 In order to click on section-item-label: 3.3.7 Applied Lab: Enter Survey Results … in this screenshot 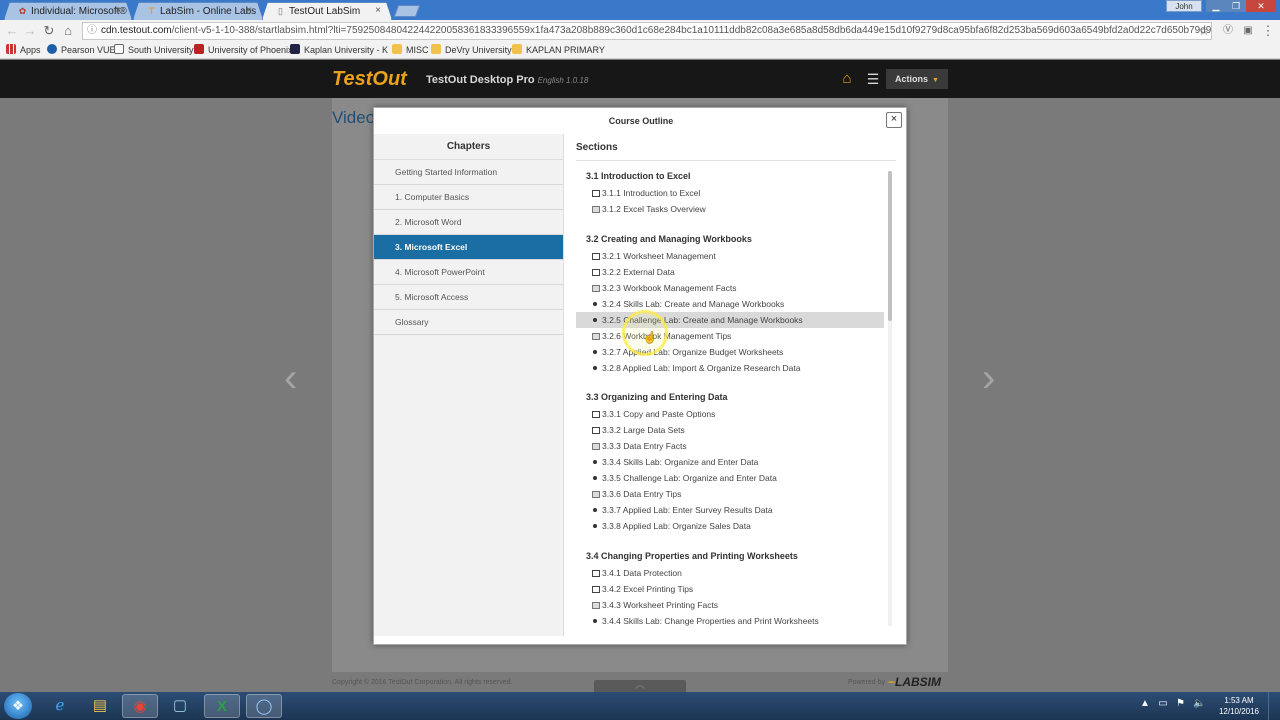, I will do `click(687, 510)`.